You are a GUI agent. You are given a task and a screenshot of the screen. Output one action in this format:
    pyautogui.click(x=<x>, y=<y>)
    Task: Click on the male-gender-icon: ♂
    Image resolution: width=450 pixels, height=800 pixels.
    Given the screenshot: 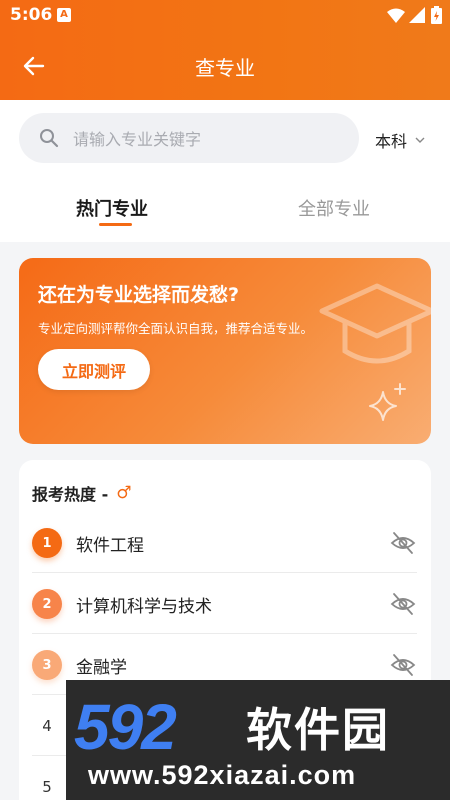 What is the action you would take?
    pyautogui.click(x=123, y=493)
    